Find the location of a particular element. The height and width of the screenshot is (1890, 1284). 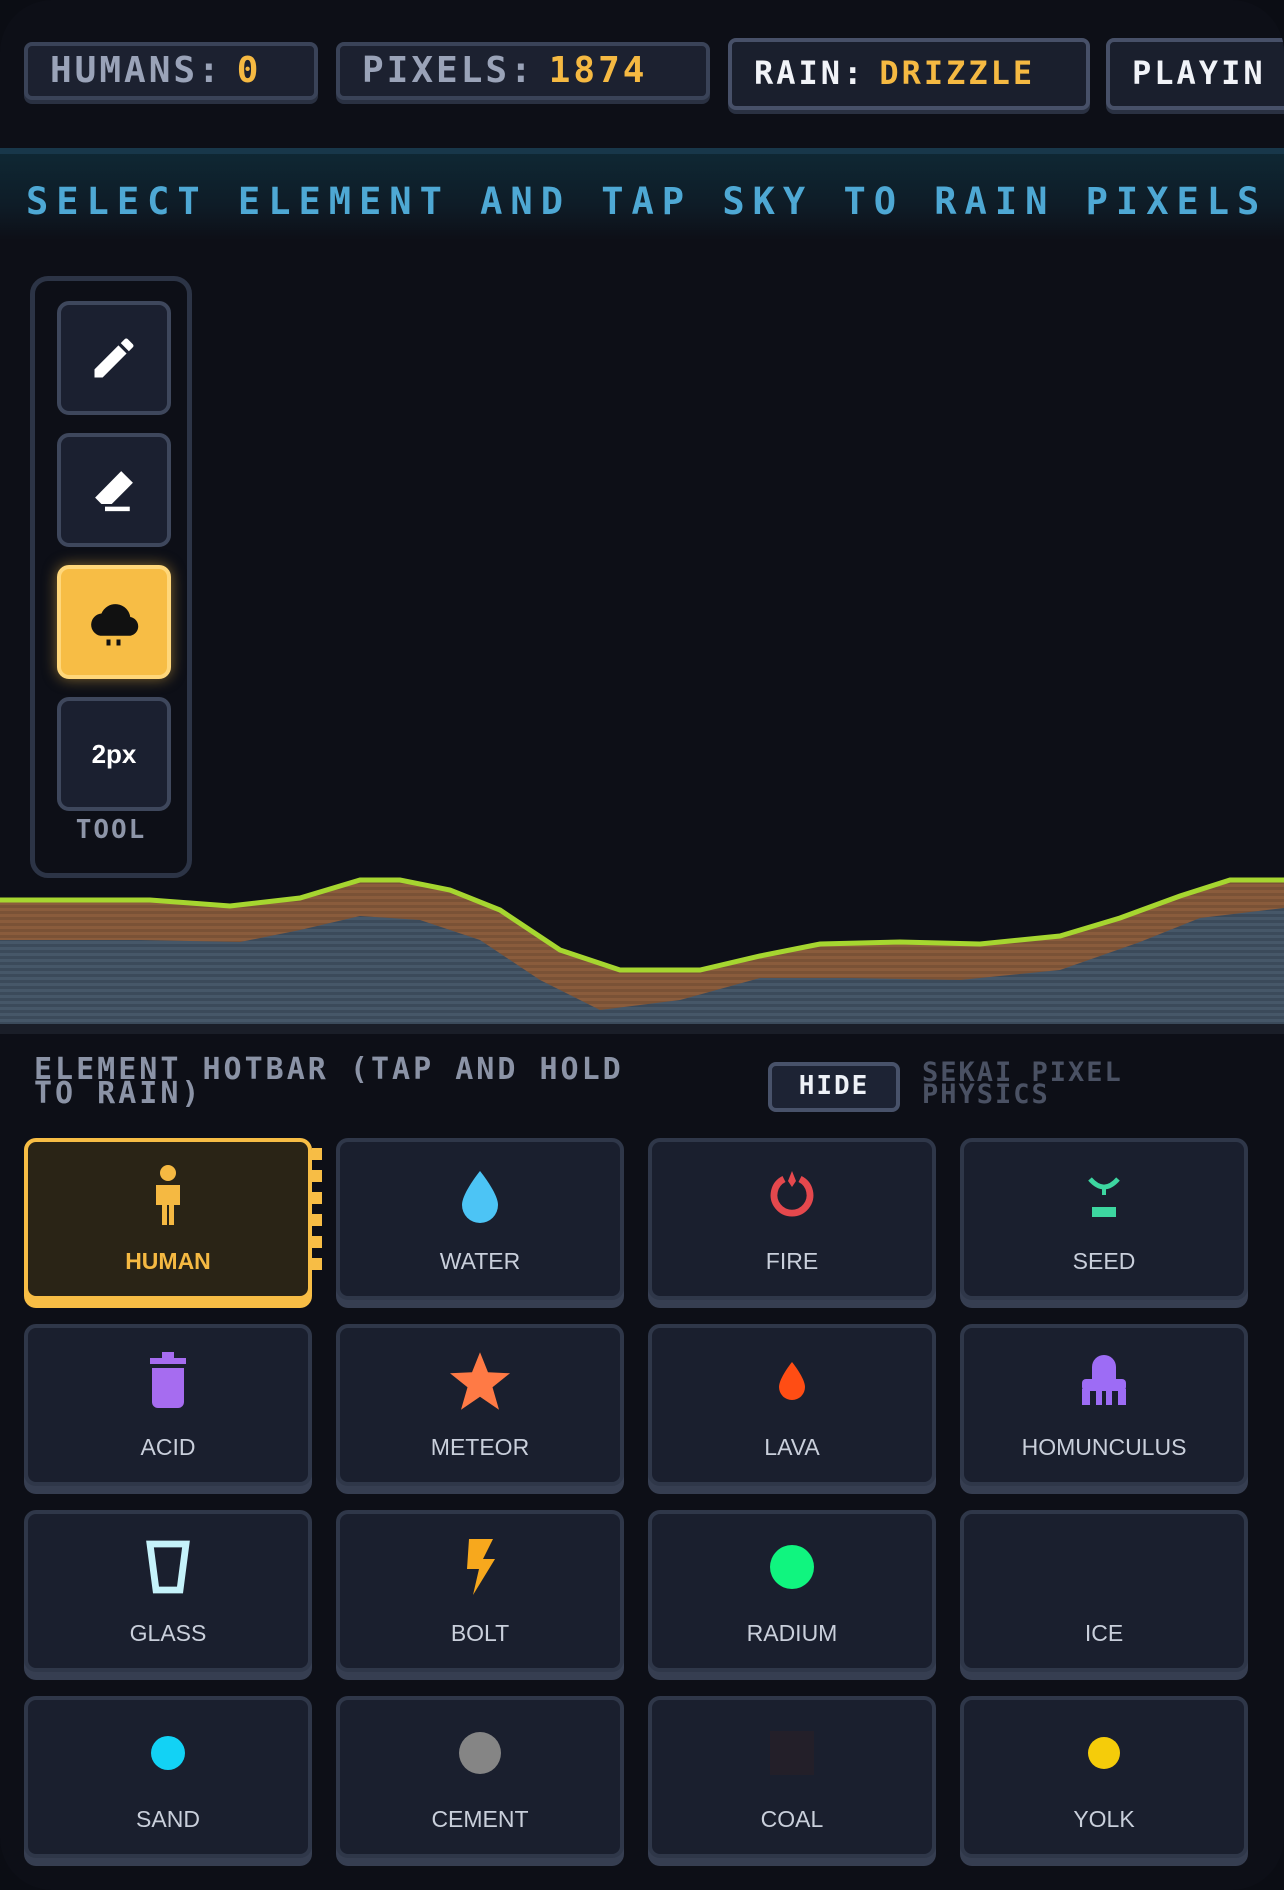

element-label: METEOR is located at coordinates (480, 1447).